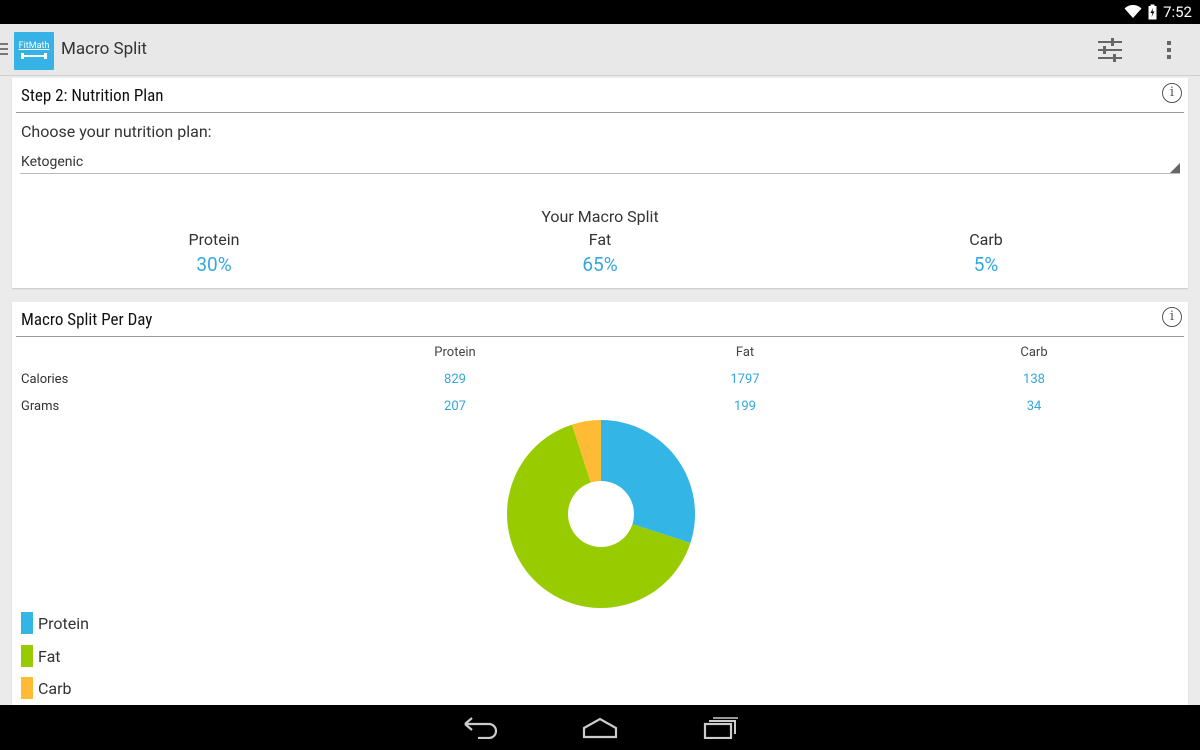 Image resolution: width=1200 pixels, height=750 pixels. I want to click on split-value: 5%, so click(986, 264).